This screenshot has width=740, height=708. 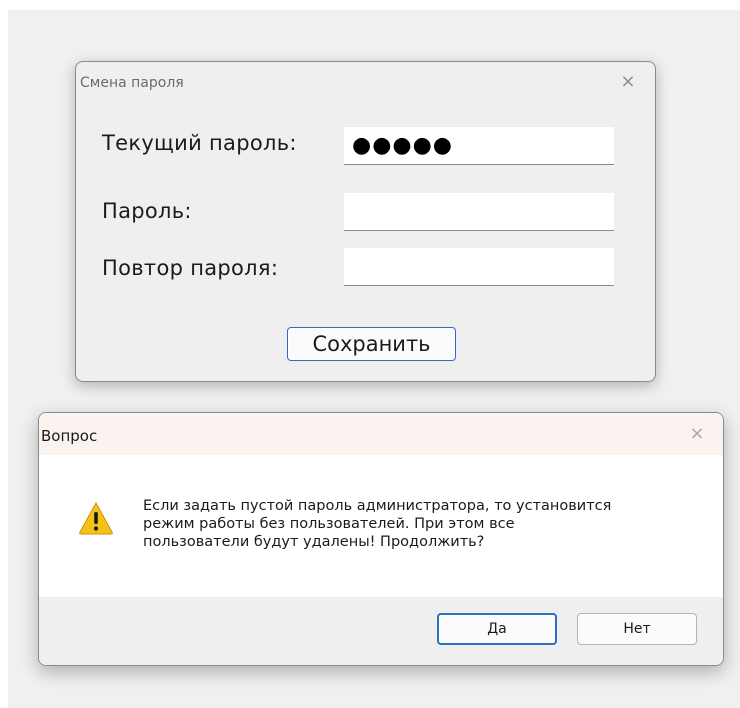 I want to click on repeat-password-input, so click(x=479, y=267).